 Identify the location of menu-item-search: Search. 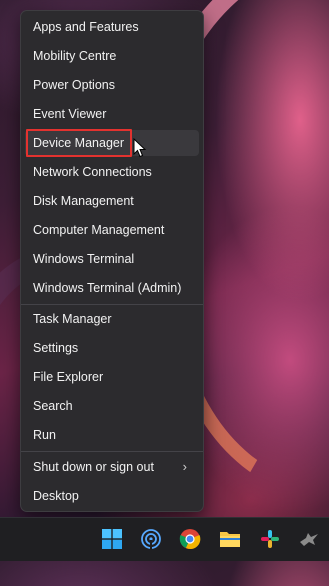
(112, 406).